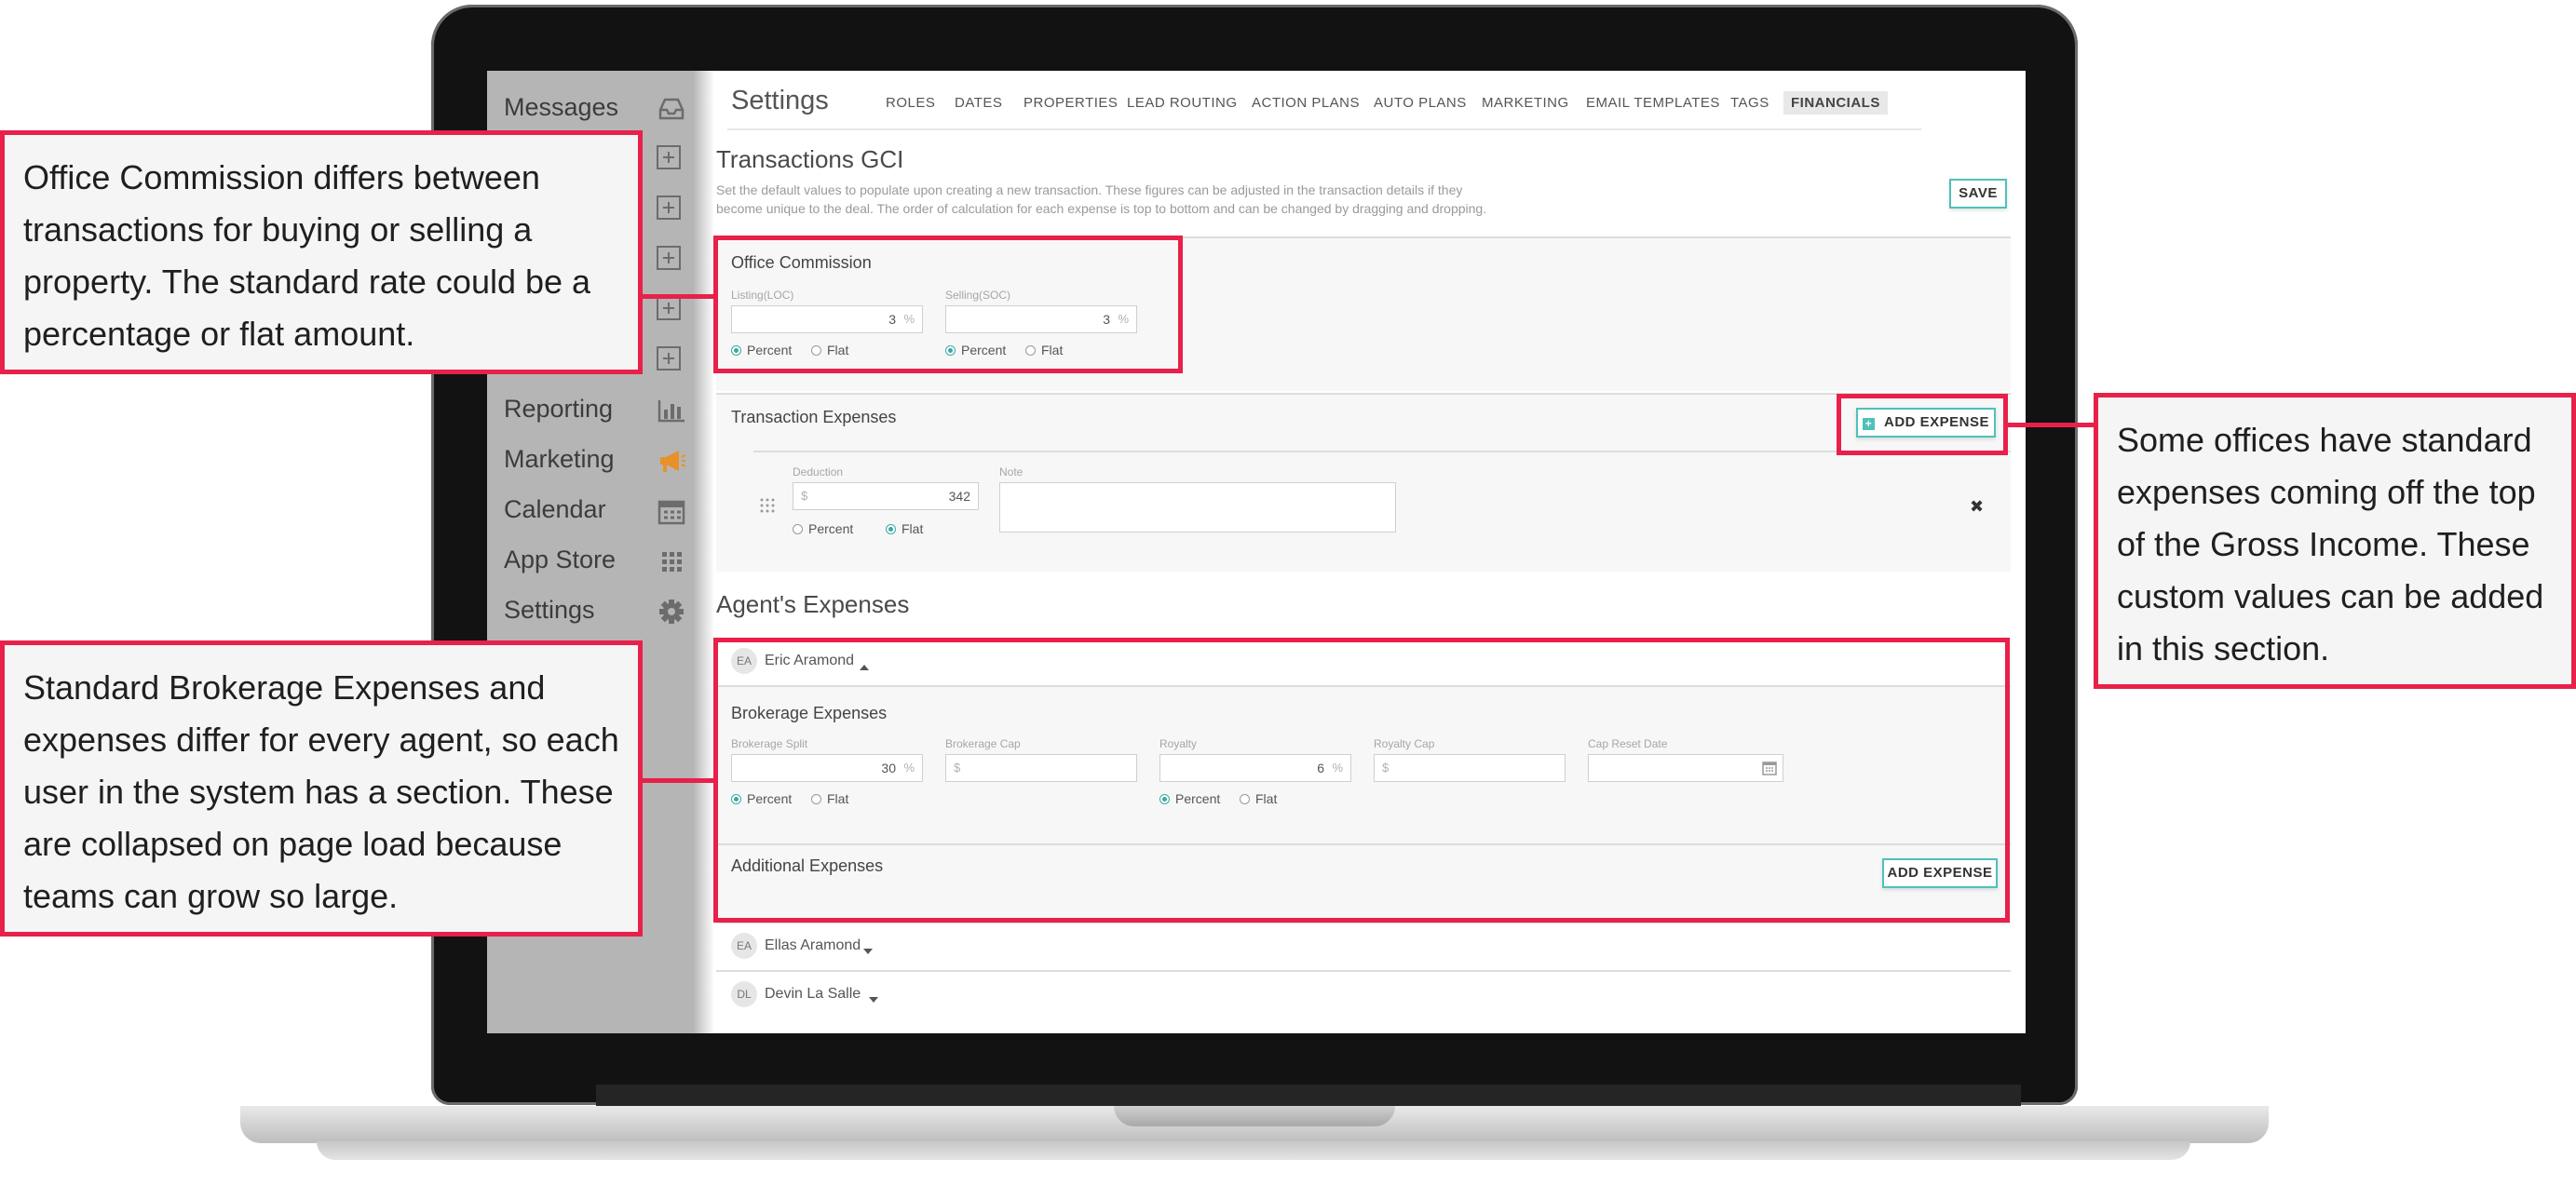 Image resolution: width=2576 pixels, height=1186 pixels. I want to click on deduction-input: $ 342, so click(886, 496).